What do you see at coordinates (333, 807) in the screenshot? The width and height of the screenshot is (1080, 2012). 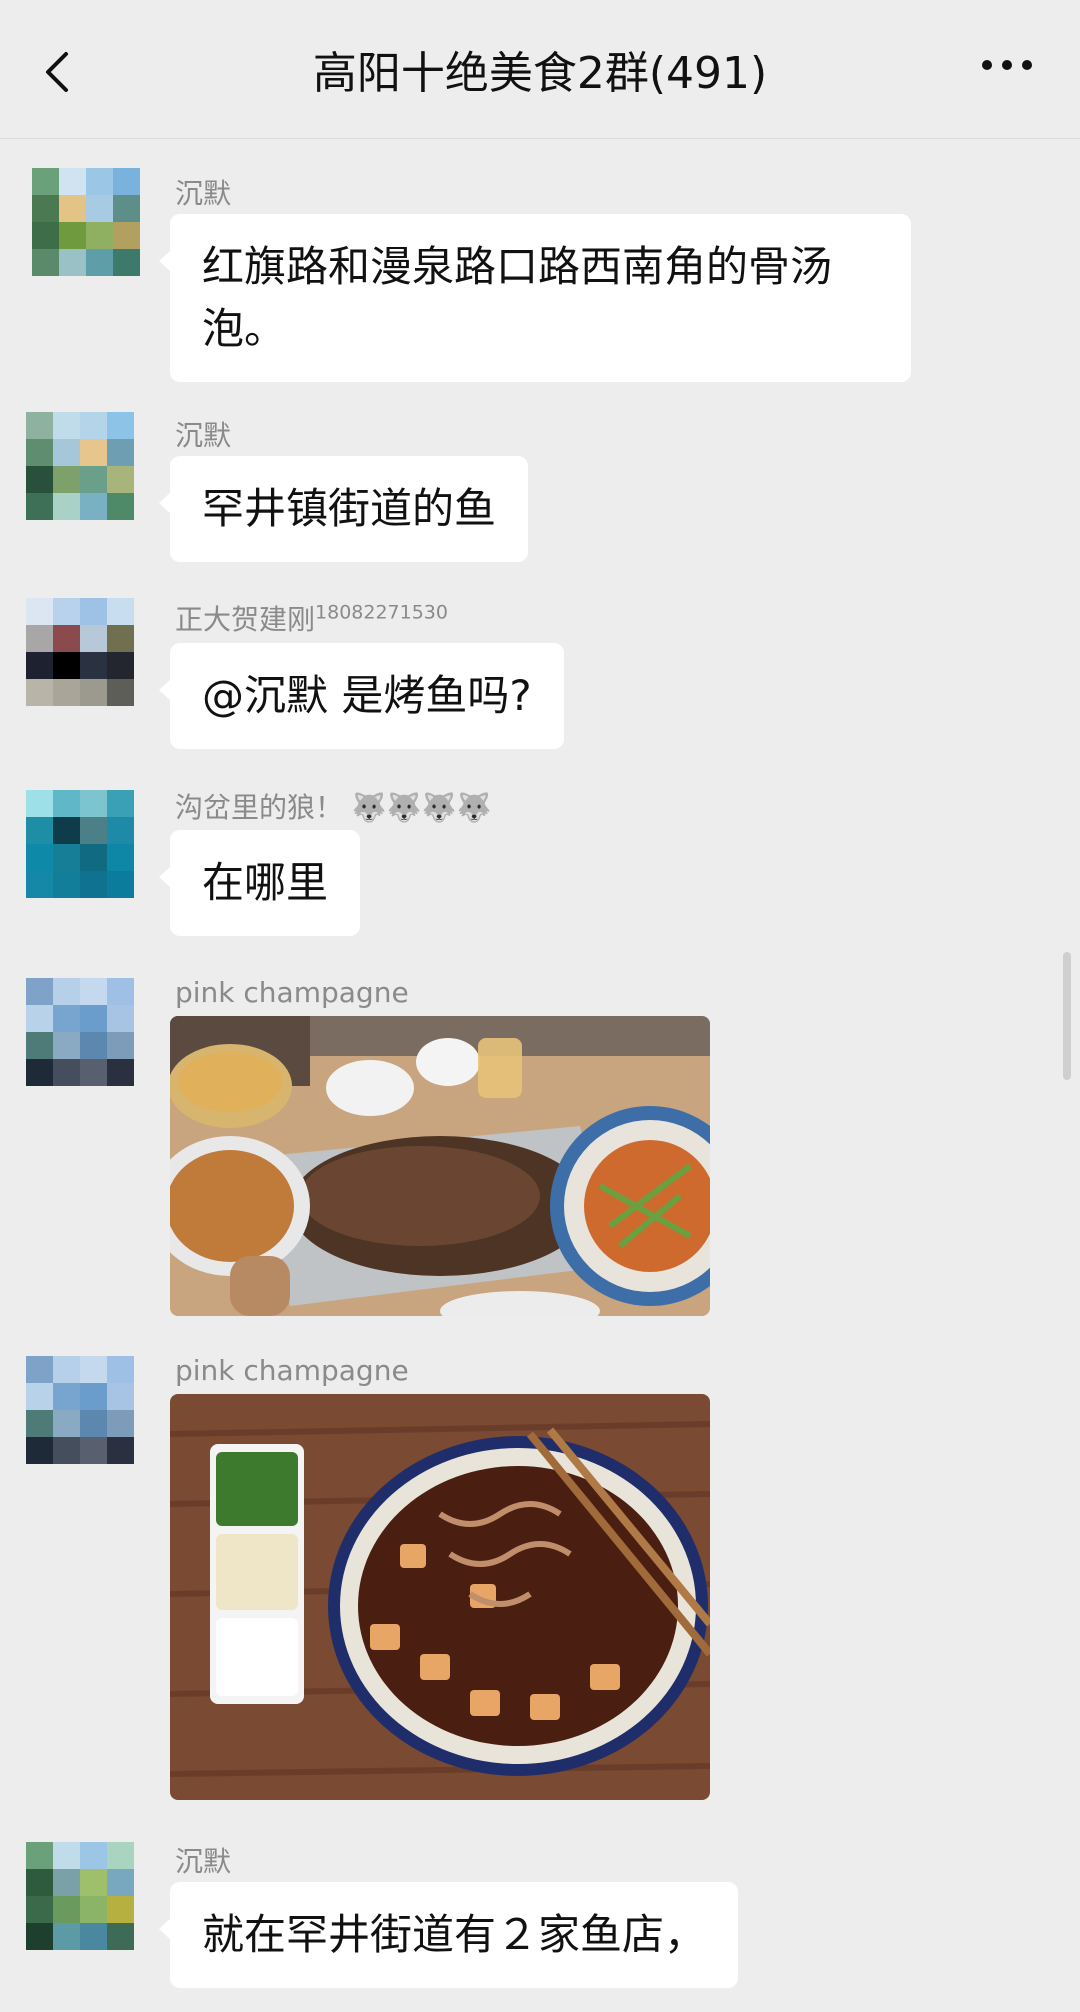 I see `sender-name: 沟岔里的狼！ 🐺🐺🐺🐺` at bounding box center [333, 807].